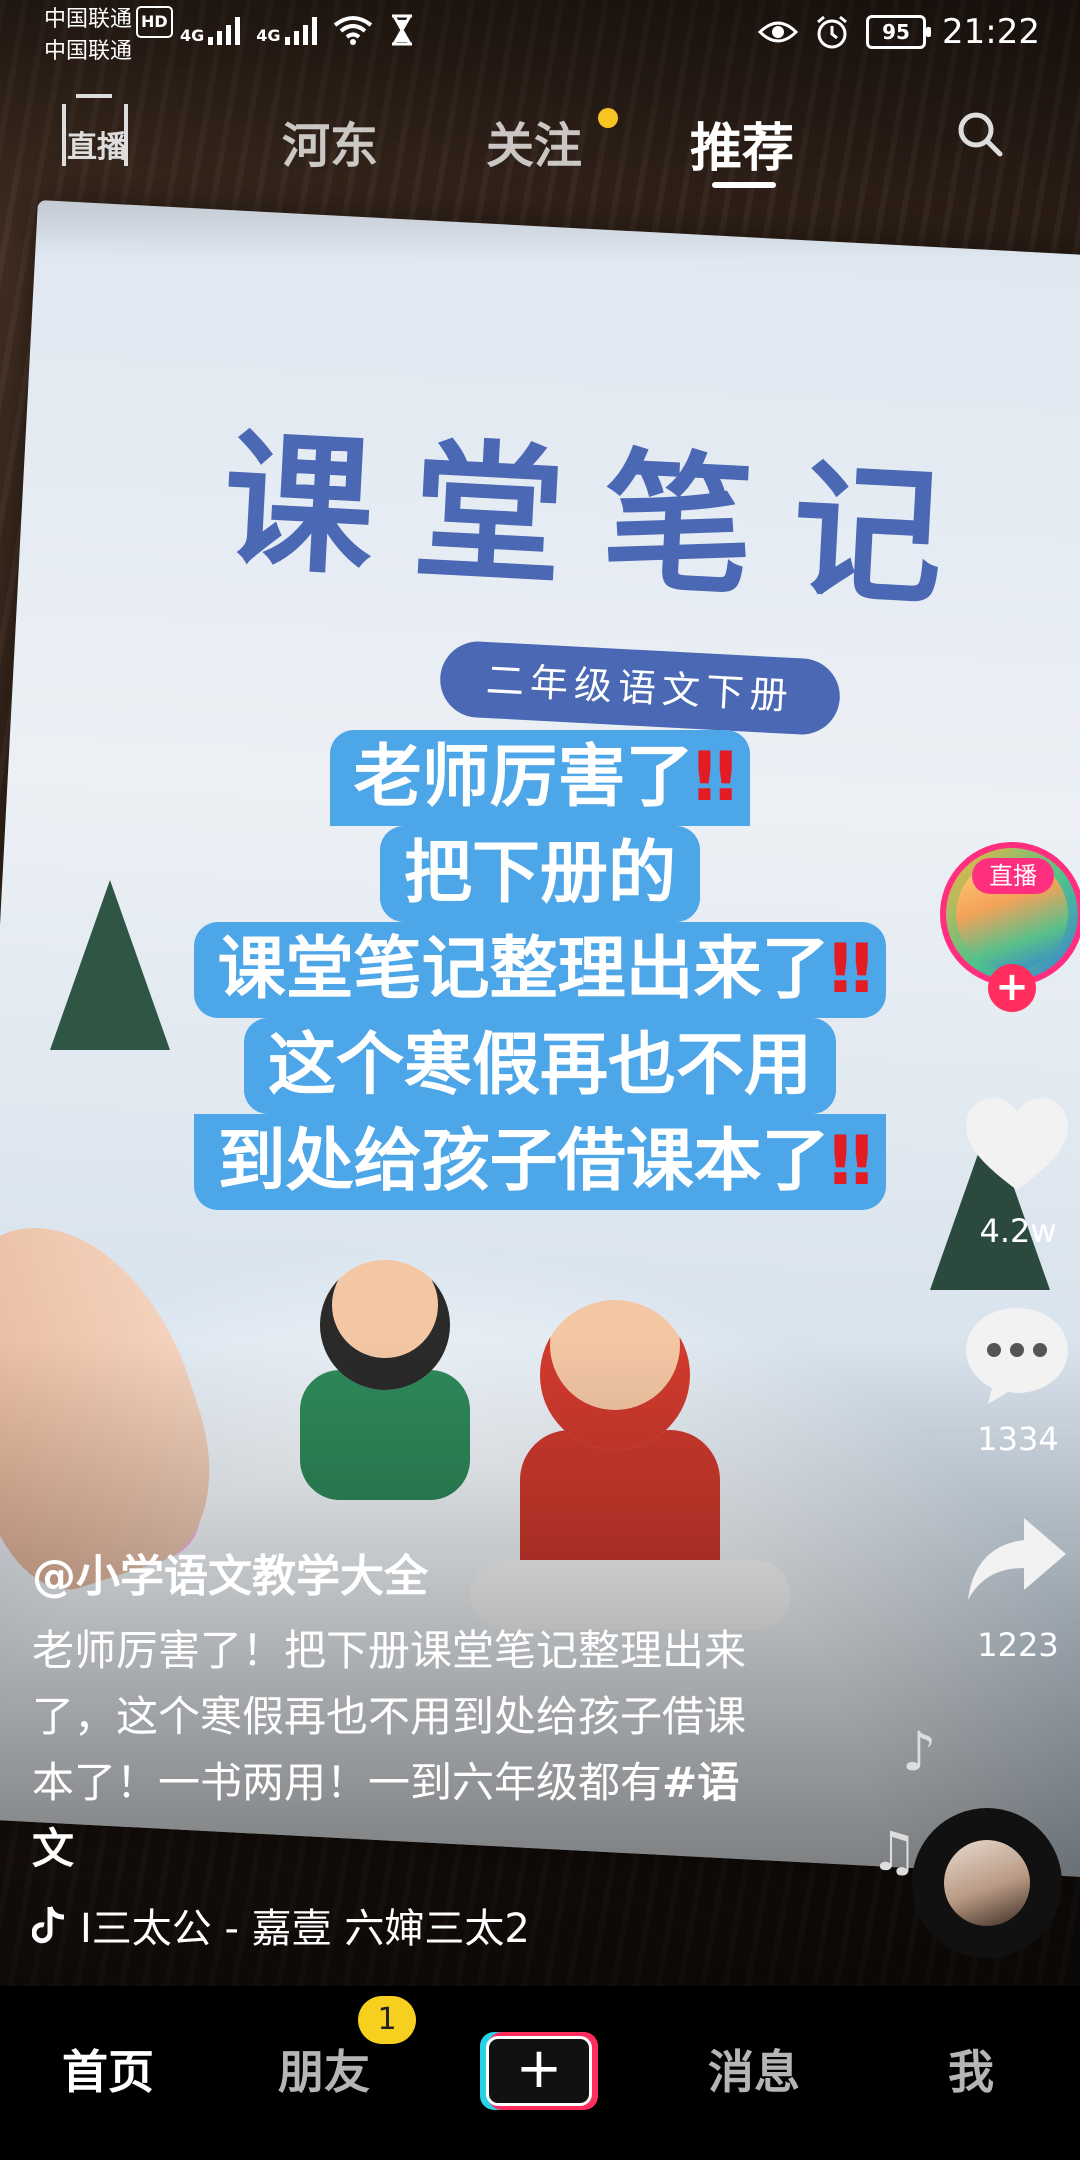  What do you see at coordinates (88, 19) in the screenshot?
I see `carrier-name-1: 中国联通` at bounding box center [88, 19].